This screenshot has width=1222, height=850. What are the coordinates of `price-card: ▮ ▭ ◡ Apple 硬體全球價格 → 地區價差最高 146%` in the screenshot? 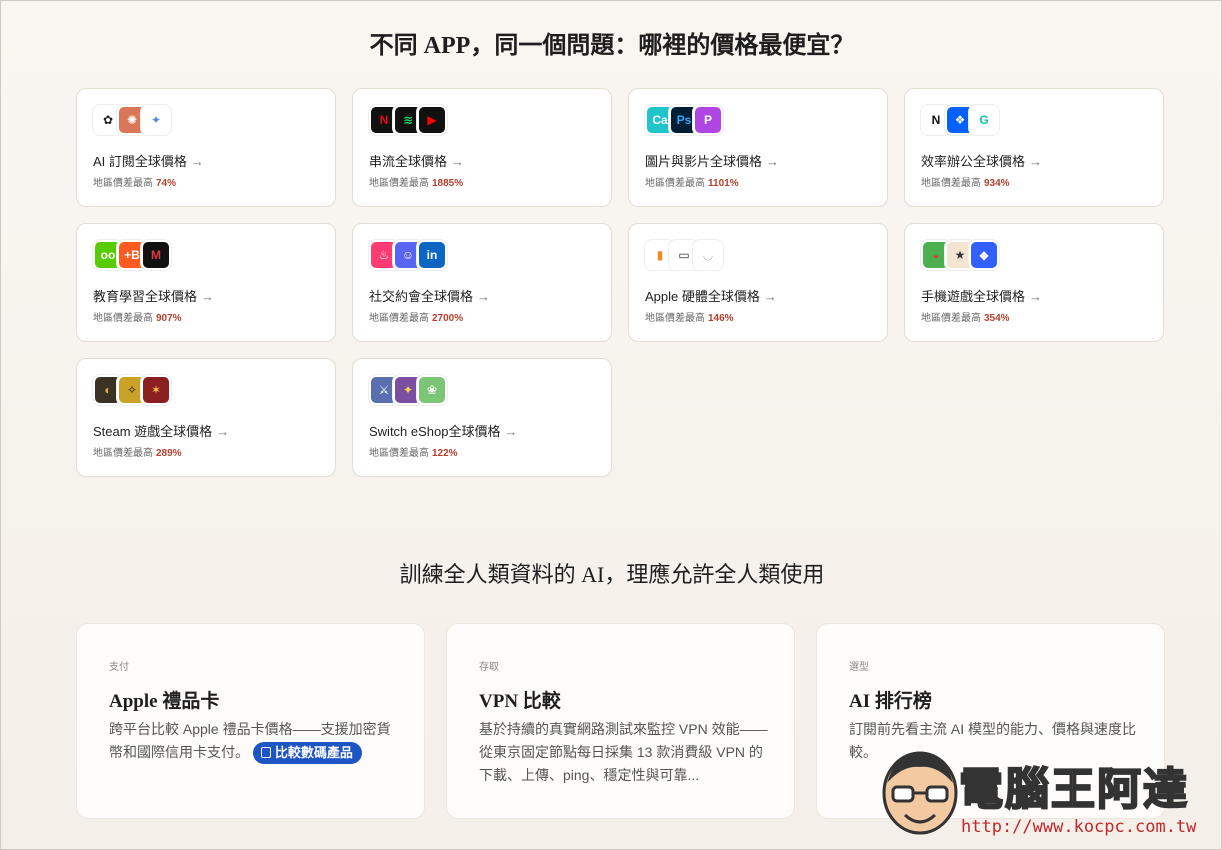 It's located at (758, 282).